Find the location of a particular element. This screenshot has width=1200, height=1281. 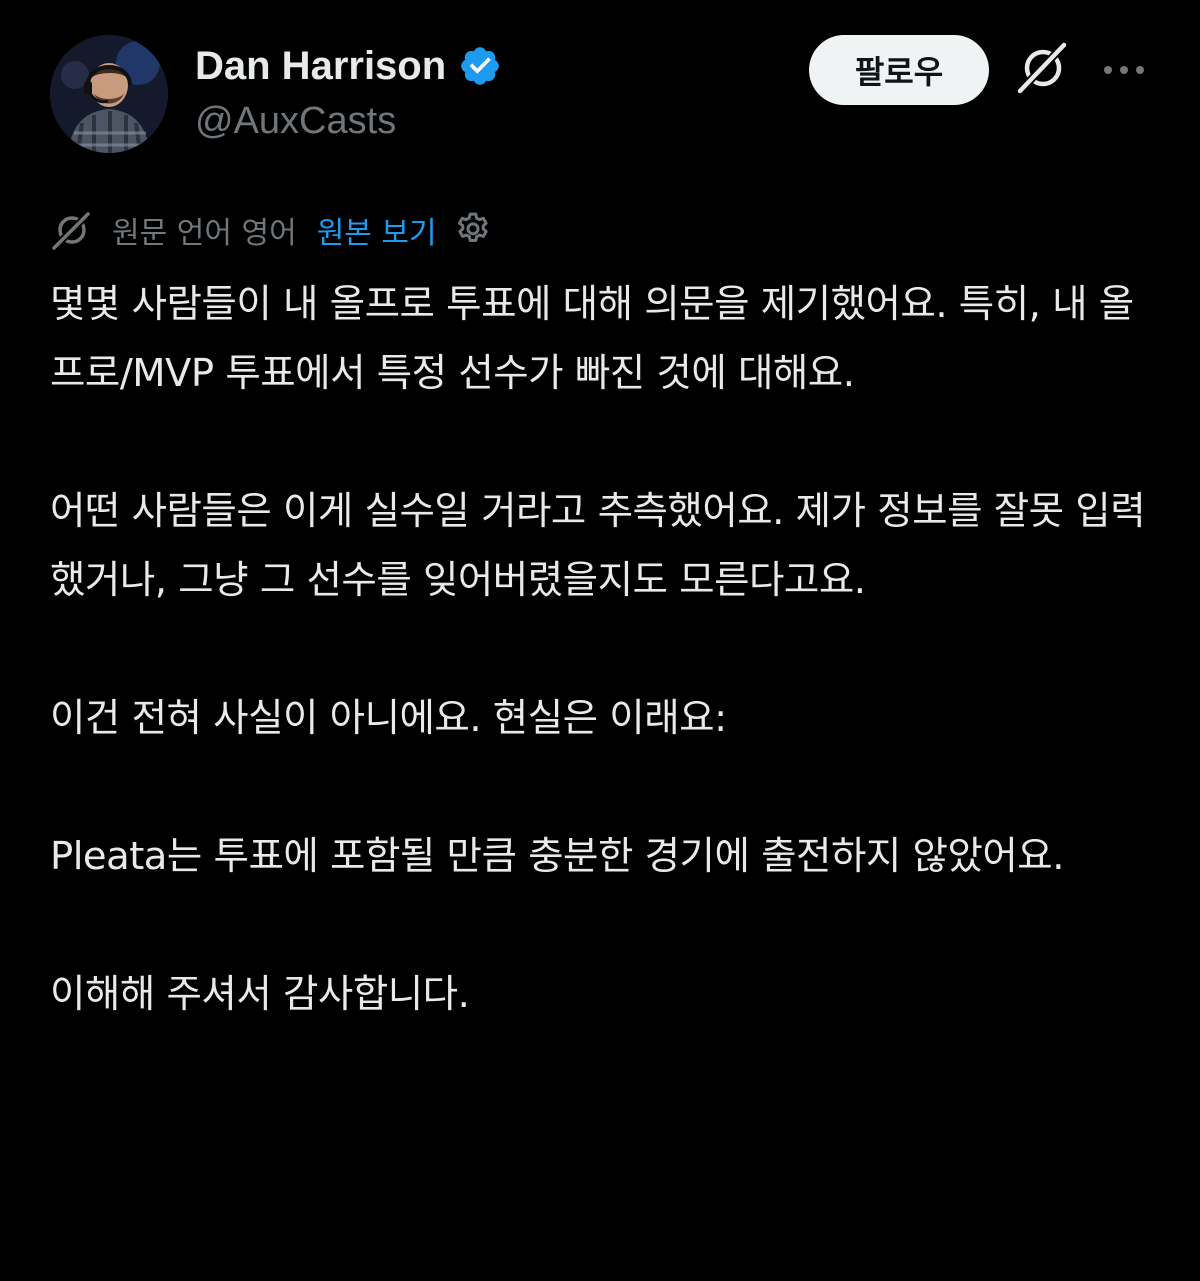

translation-bar: 원문 언어 영어 원본 보기 is located at coordinates (271, 230).